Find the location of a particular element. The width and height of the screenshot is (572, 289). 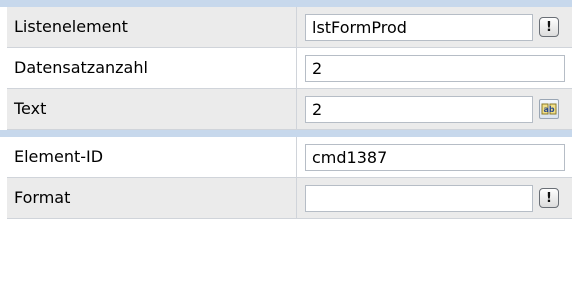

top-separator is located at coordinates (286, 3).